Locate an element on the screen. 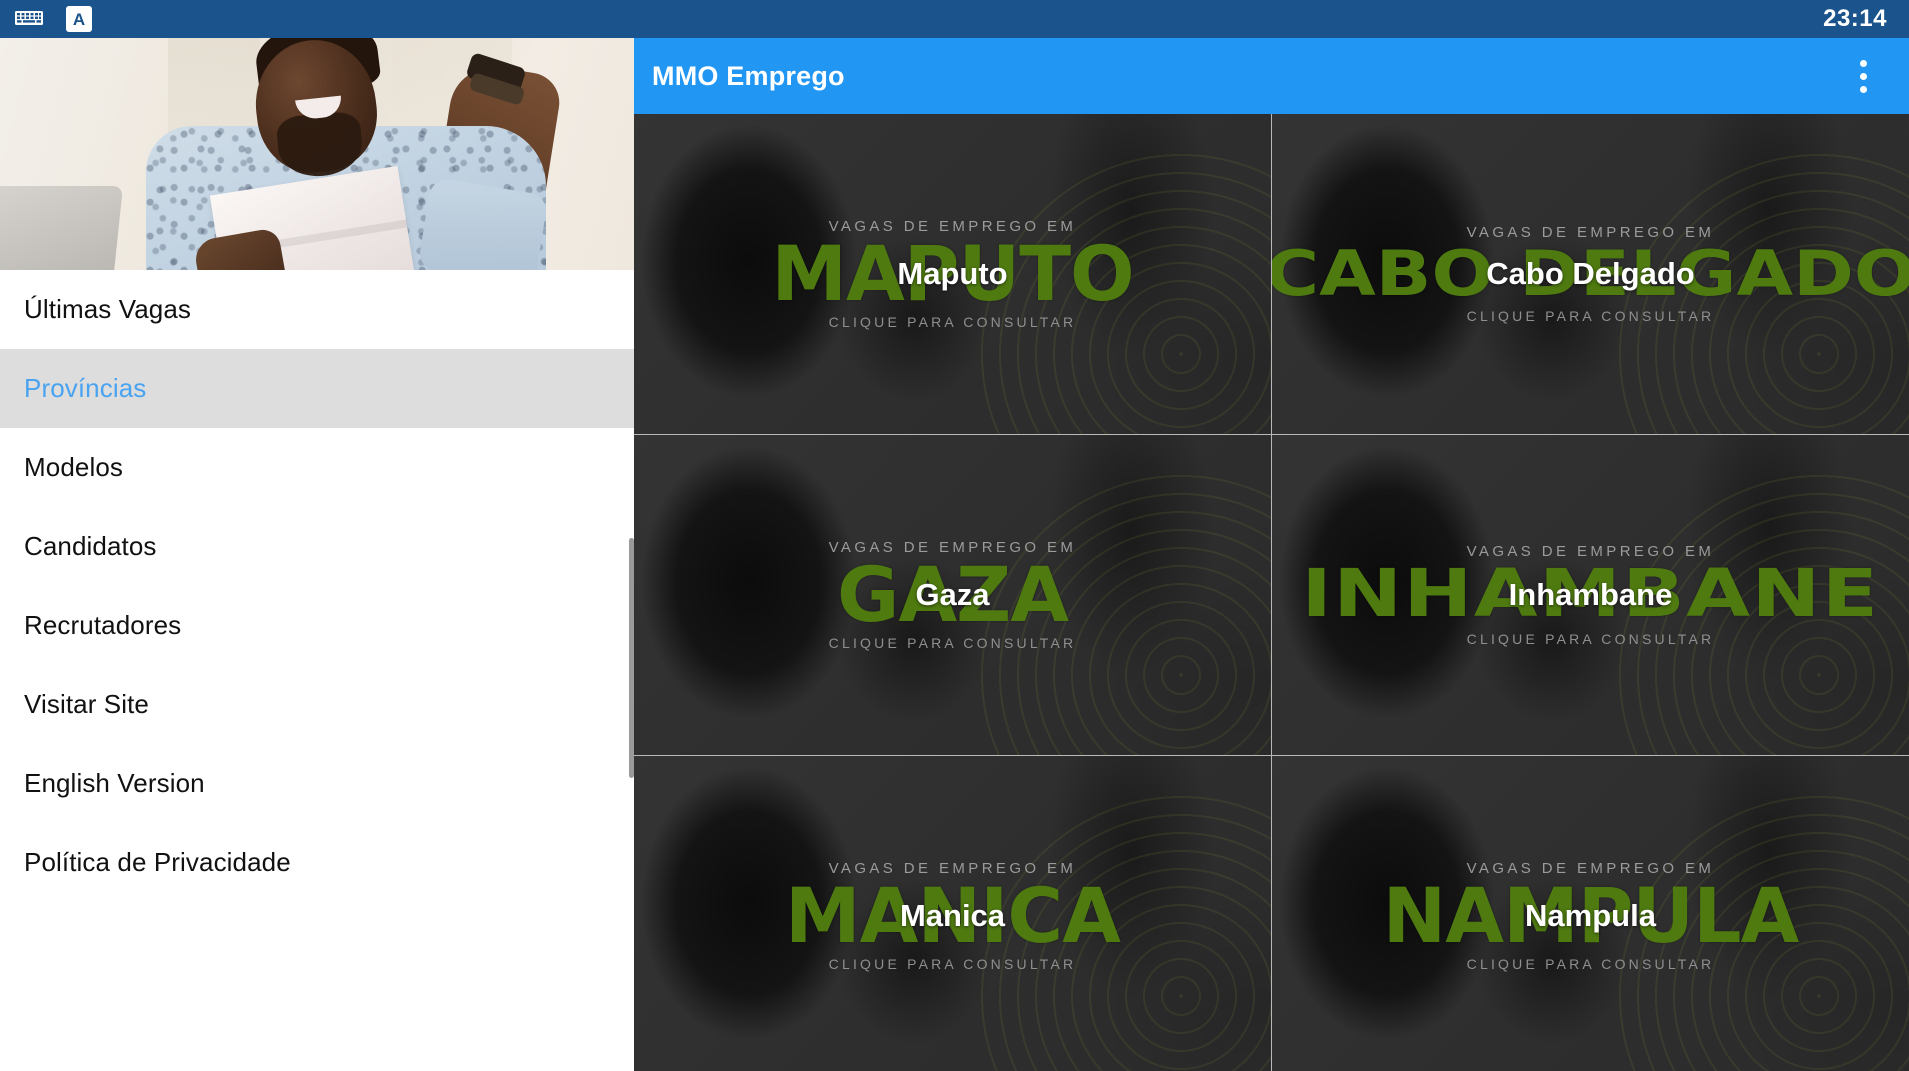  more-vert-icon is located at coordinates (1863, 76).